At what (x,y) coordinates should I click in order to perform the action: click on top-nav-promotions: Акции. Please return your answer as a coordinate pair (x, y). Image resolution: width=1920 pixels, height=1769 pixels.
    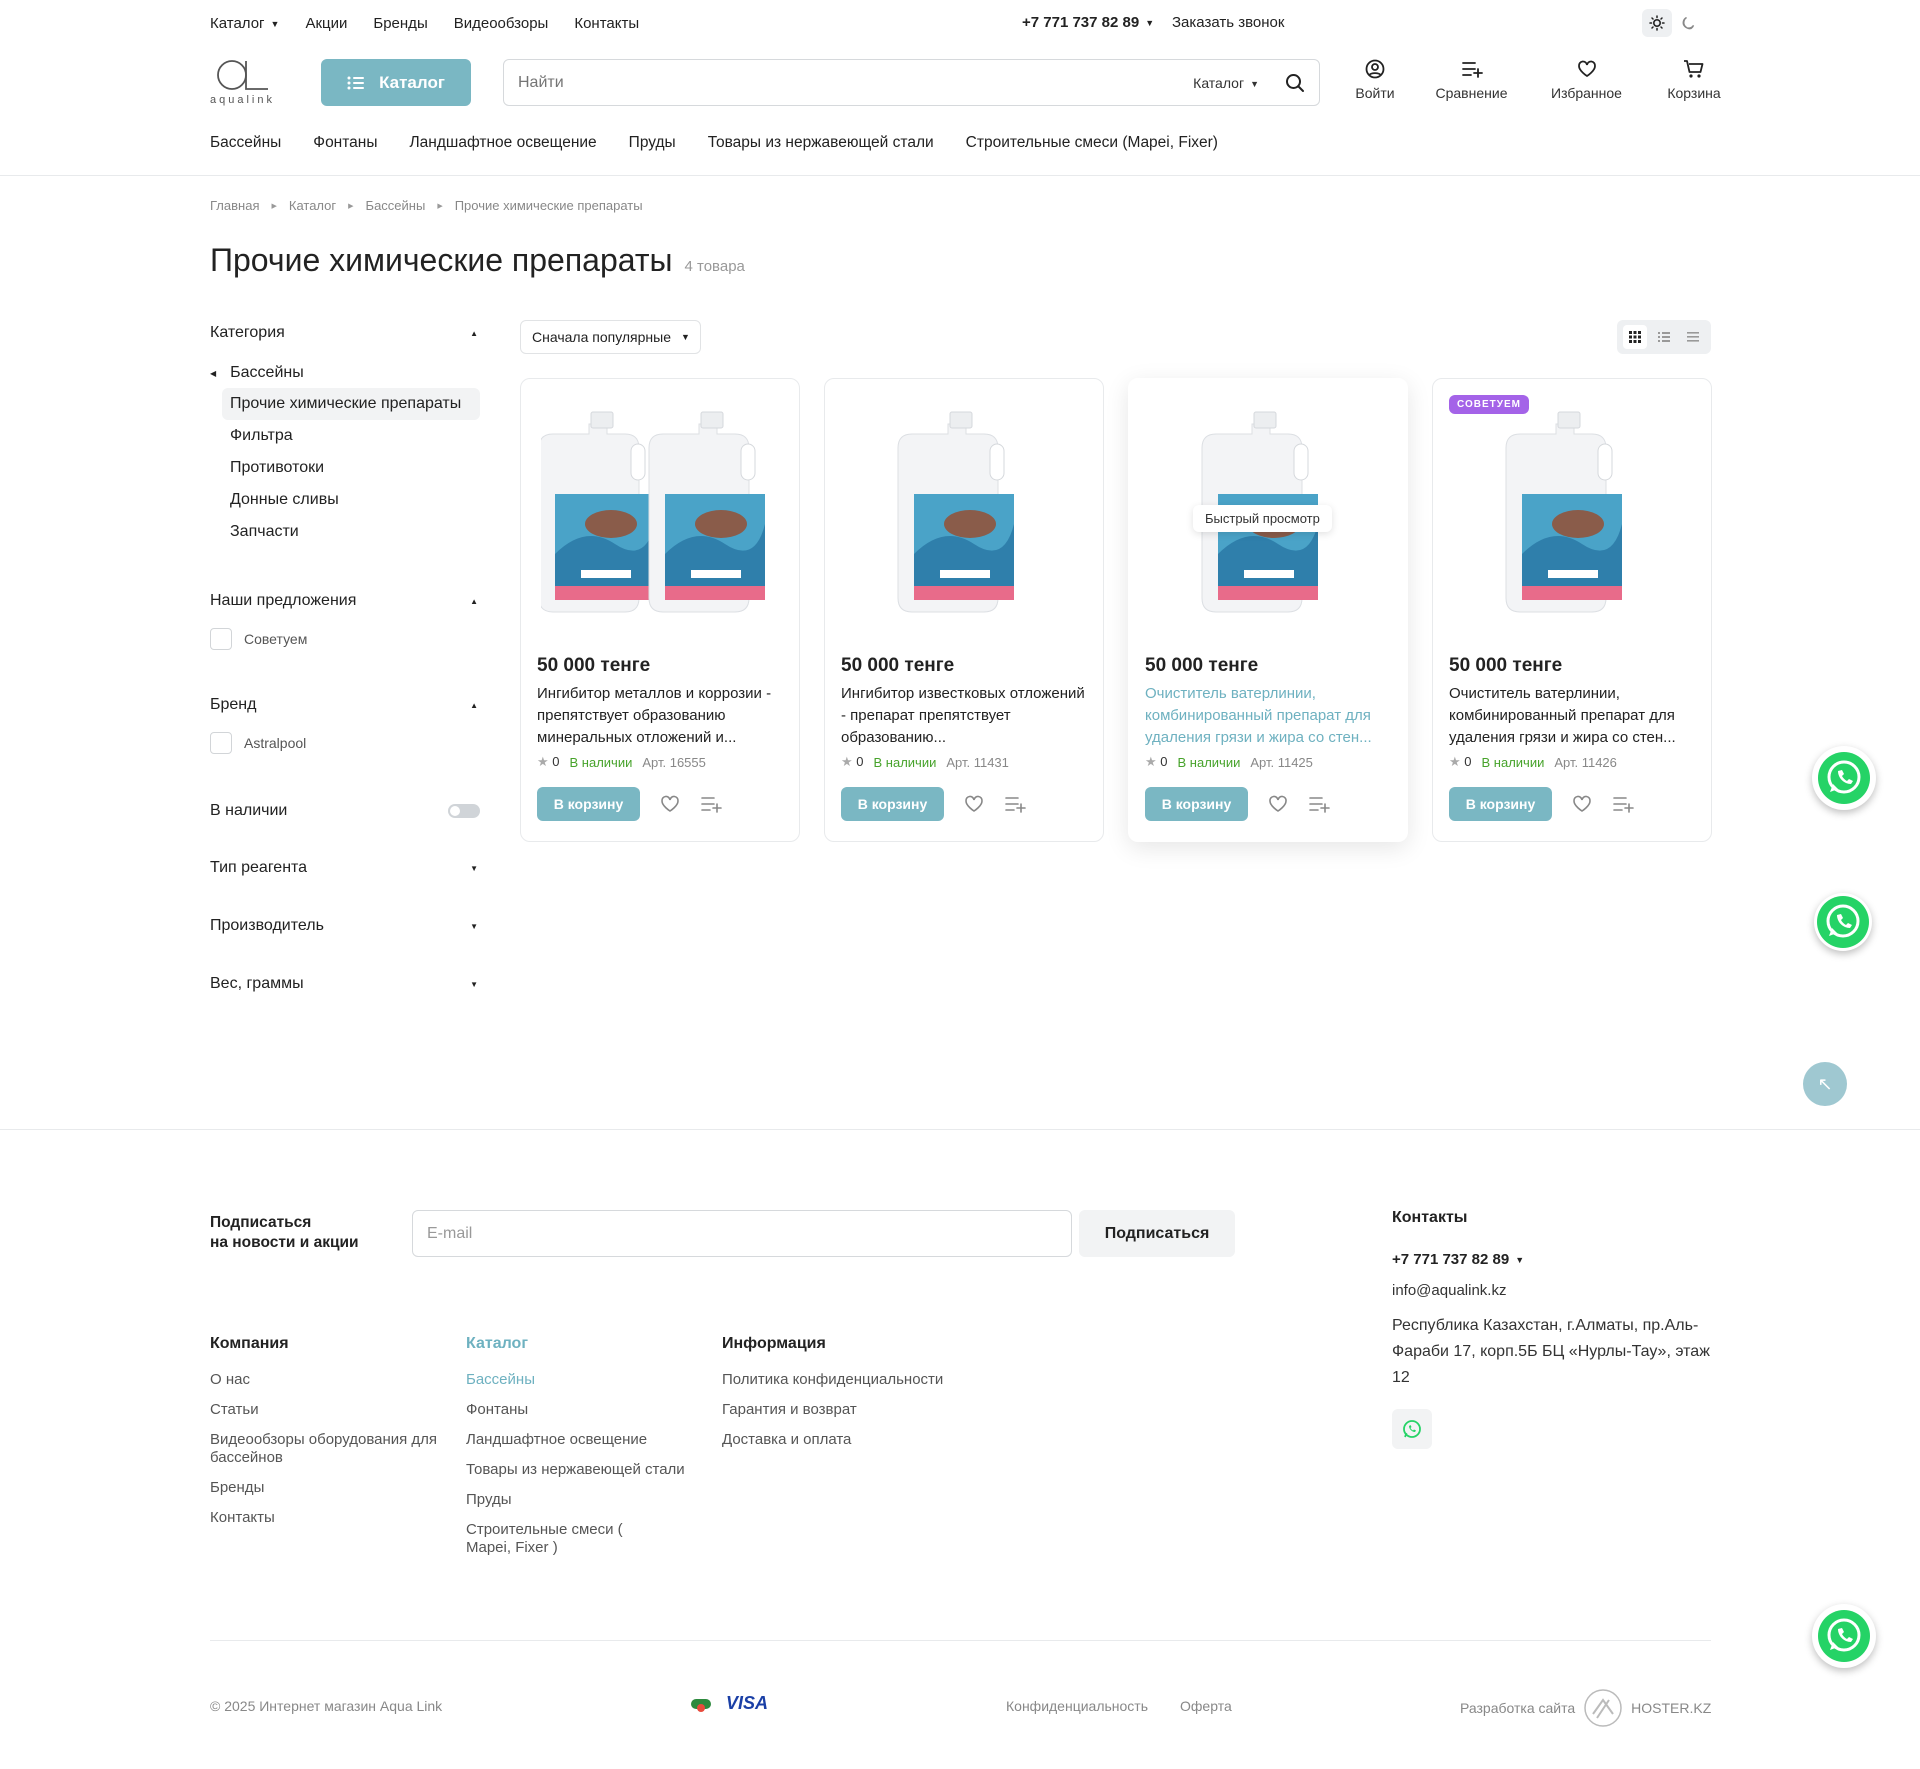
    Looking at the image, I should click on (326, 23).